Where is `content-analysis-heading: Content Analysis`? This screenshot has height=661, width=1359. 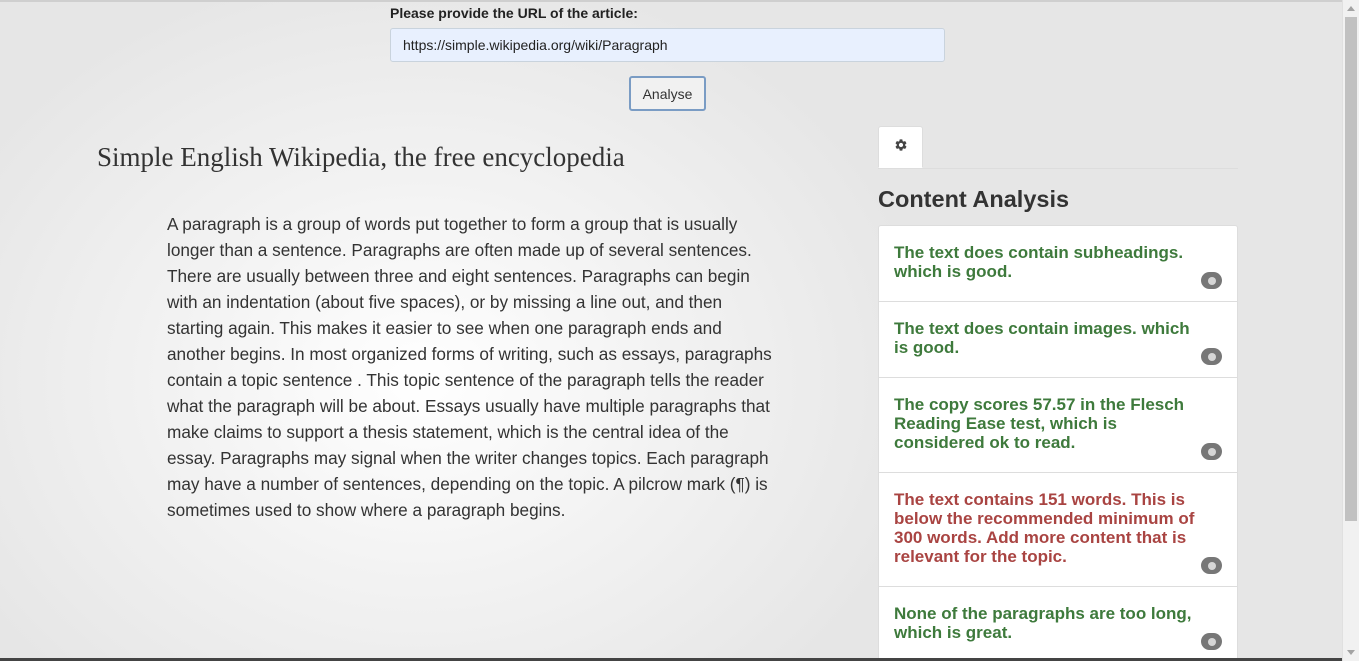 content-analysis-heading: Content Analysis is located at coordinates (974, 199).